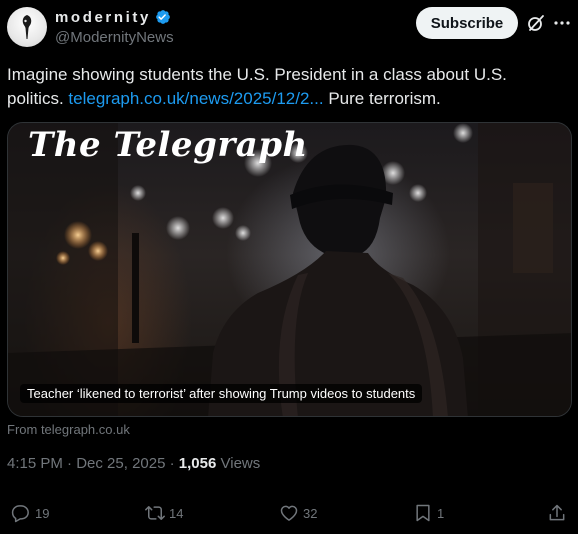 This screenshot has width=578, height=534. Describe the element at coordinates (103, 17) in the screenshot. I see `display-name: modernity` at that location.